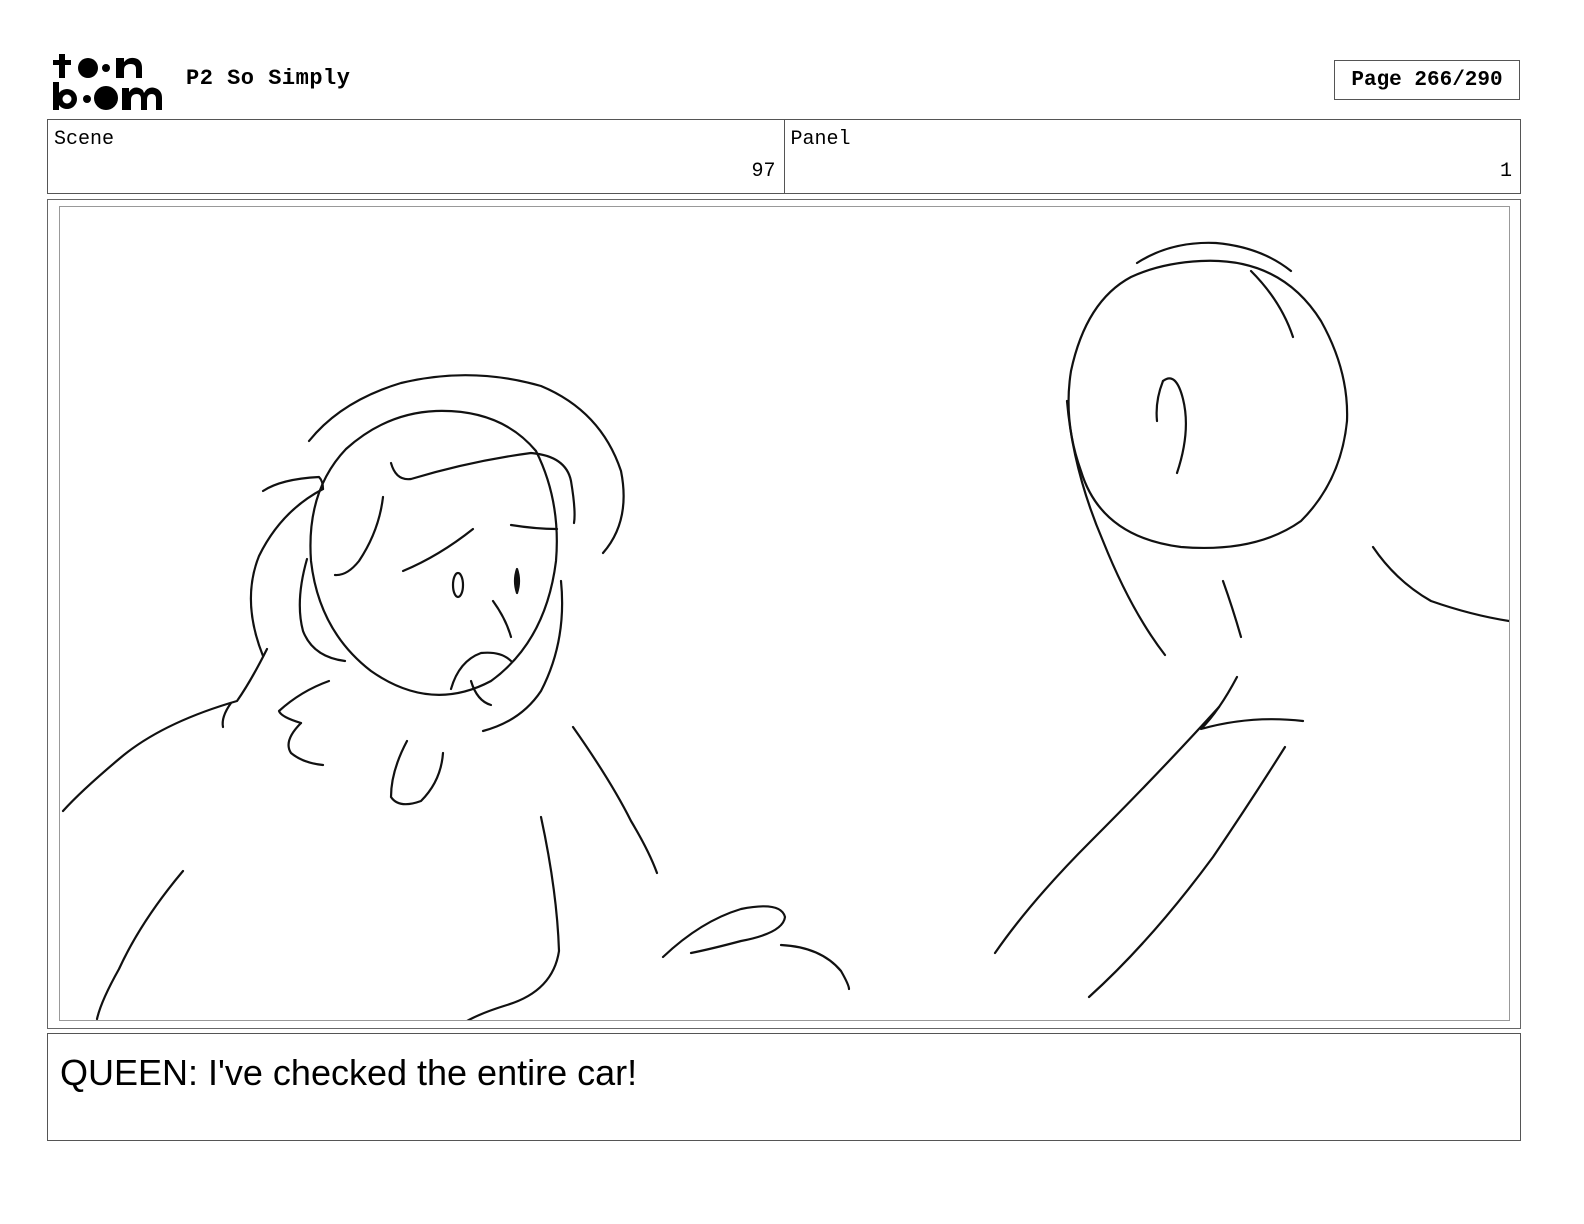  What do you see at coordinates (87, 99) in the screenshot?
I see `logo-dot2` at bounding box center [87, 99].